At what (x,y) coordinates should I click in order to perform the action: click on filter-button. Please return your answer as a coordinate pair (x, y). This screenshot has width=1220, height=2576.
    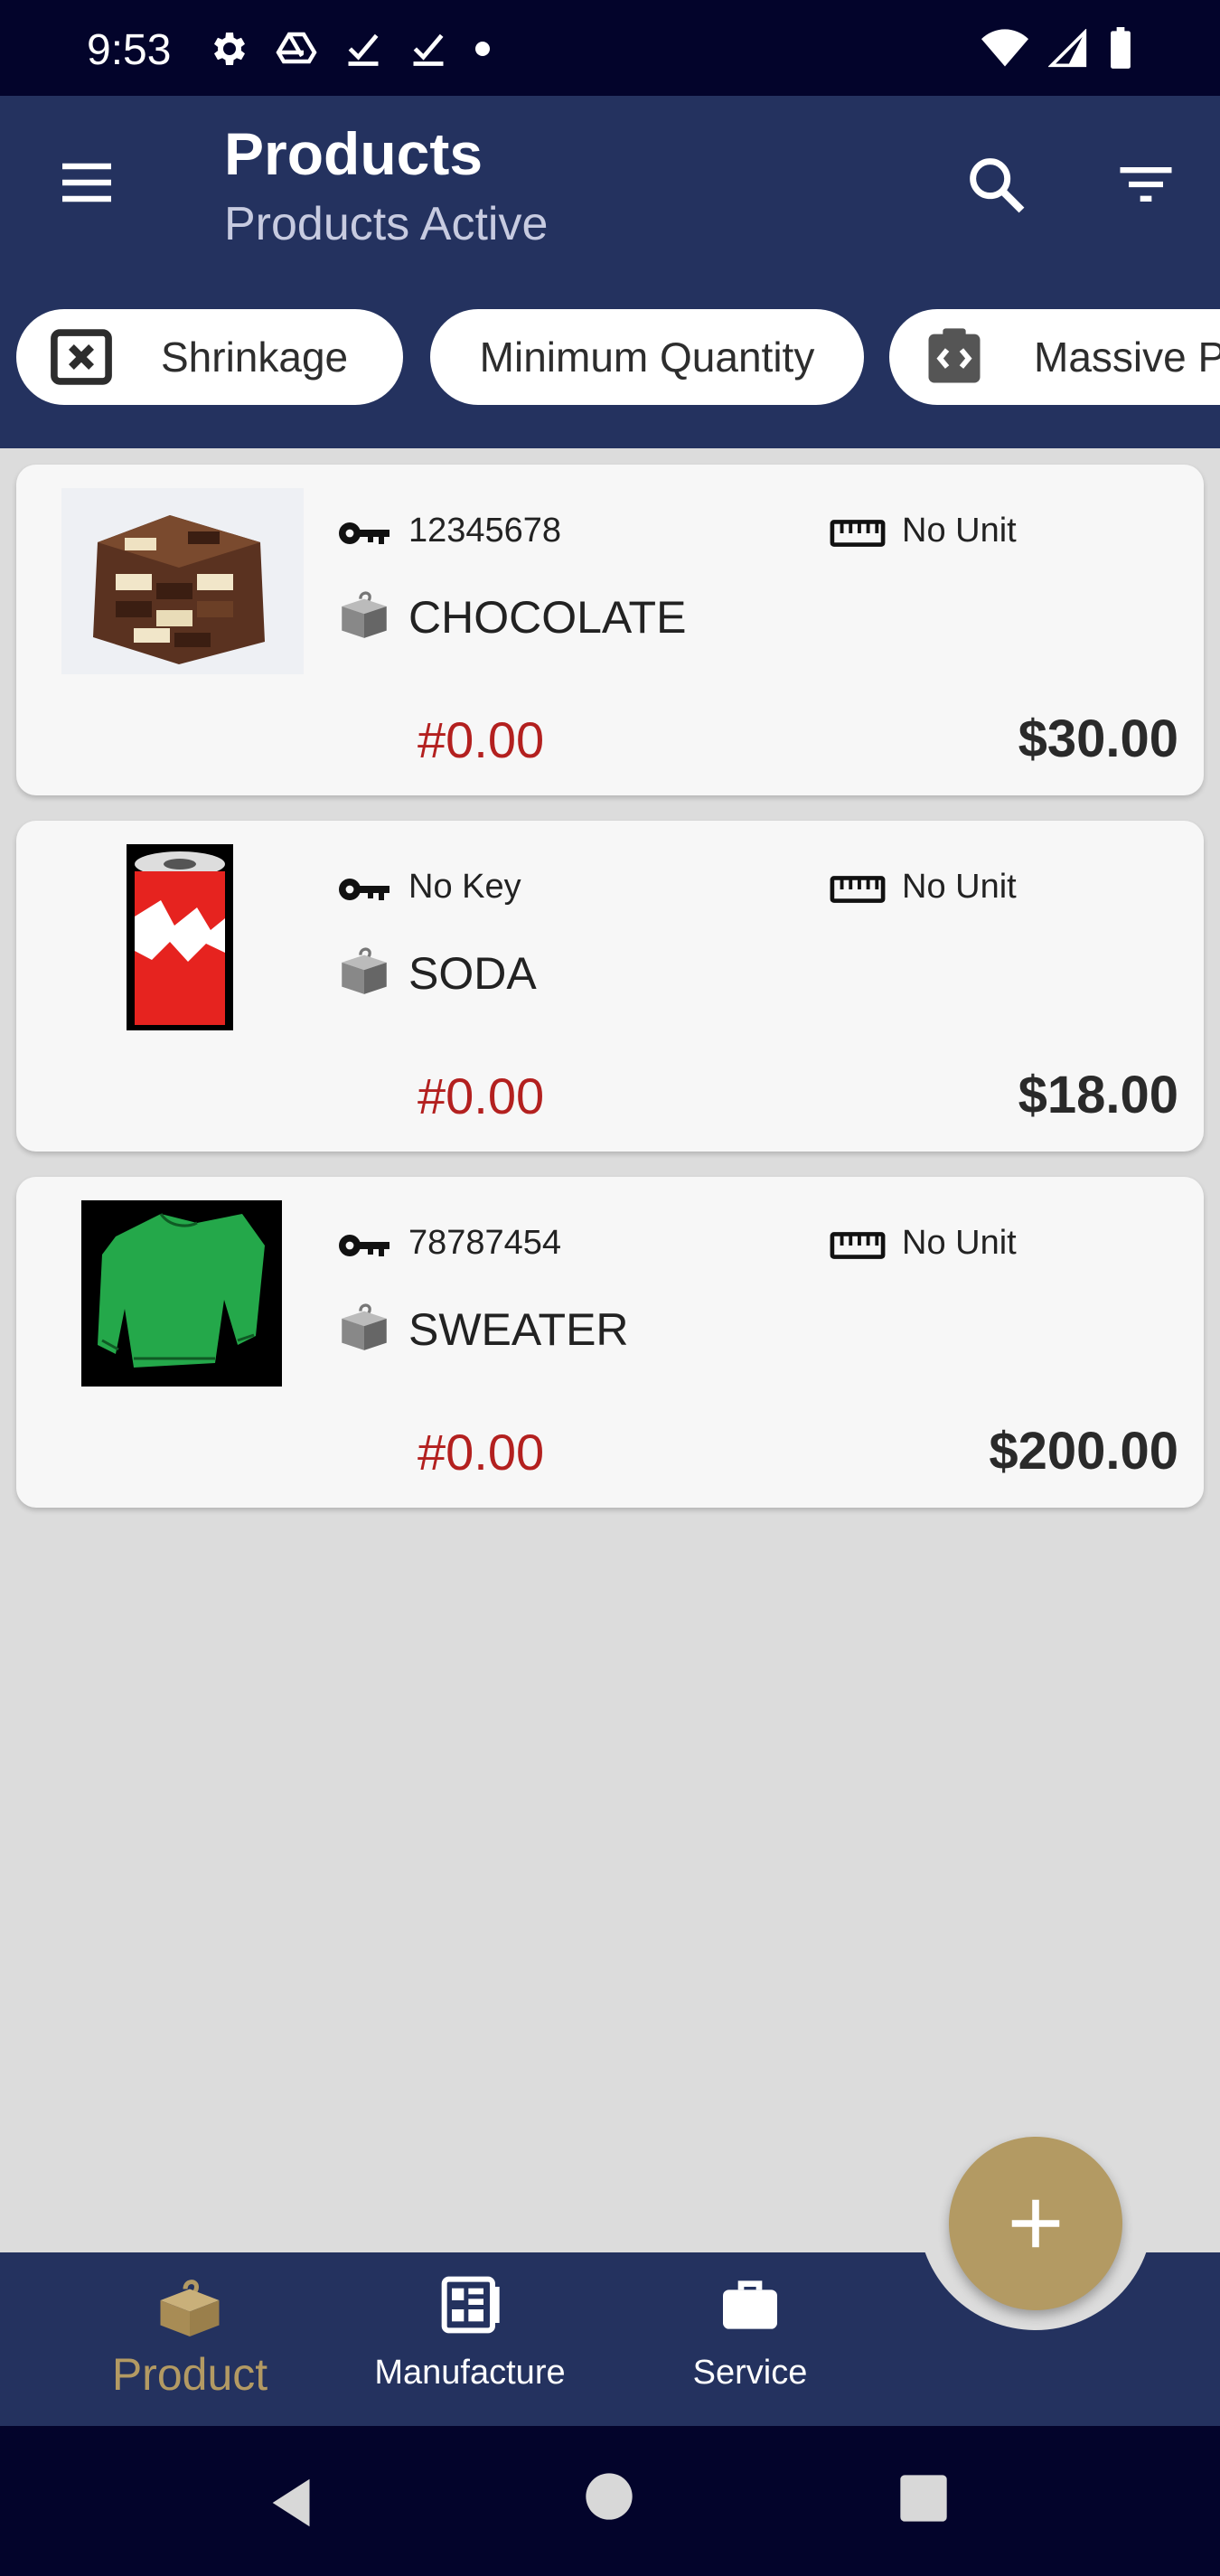
    Looking at the image, I should click on (1146, 185).